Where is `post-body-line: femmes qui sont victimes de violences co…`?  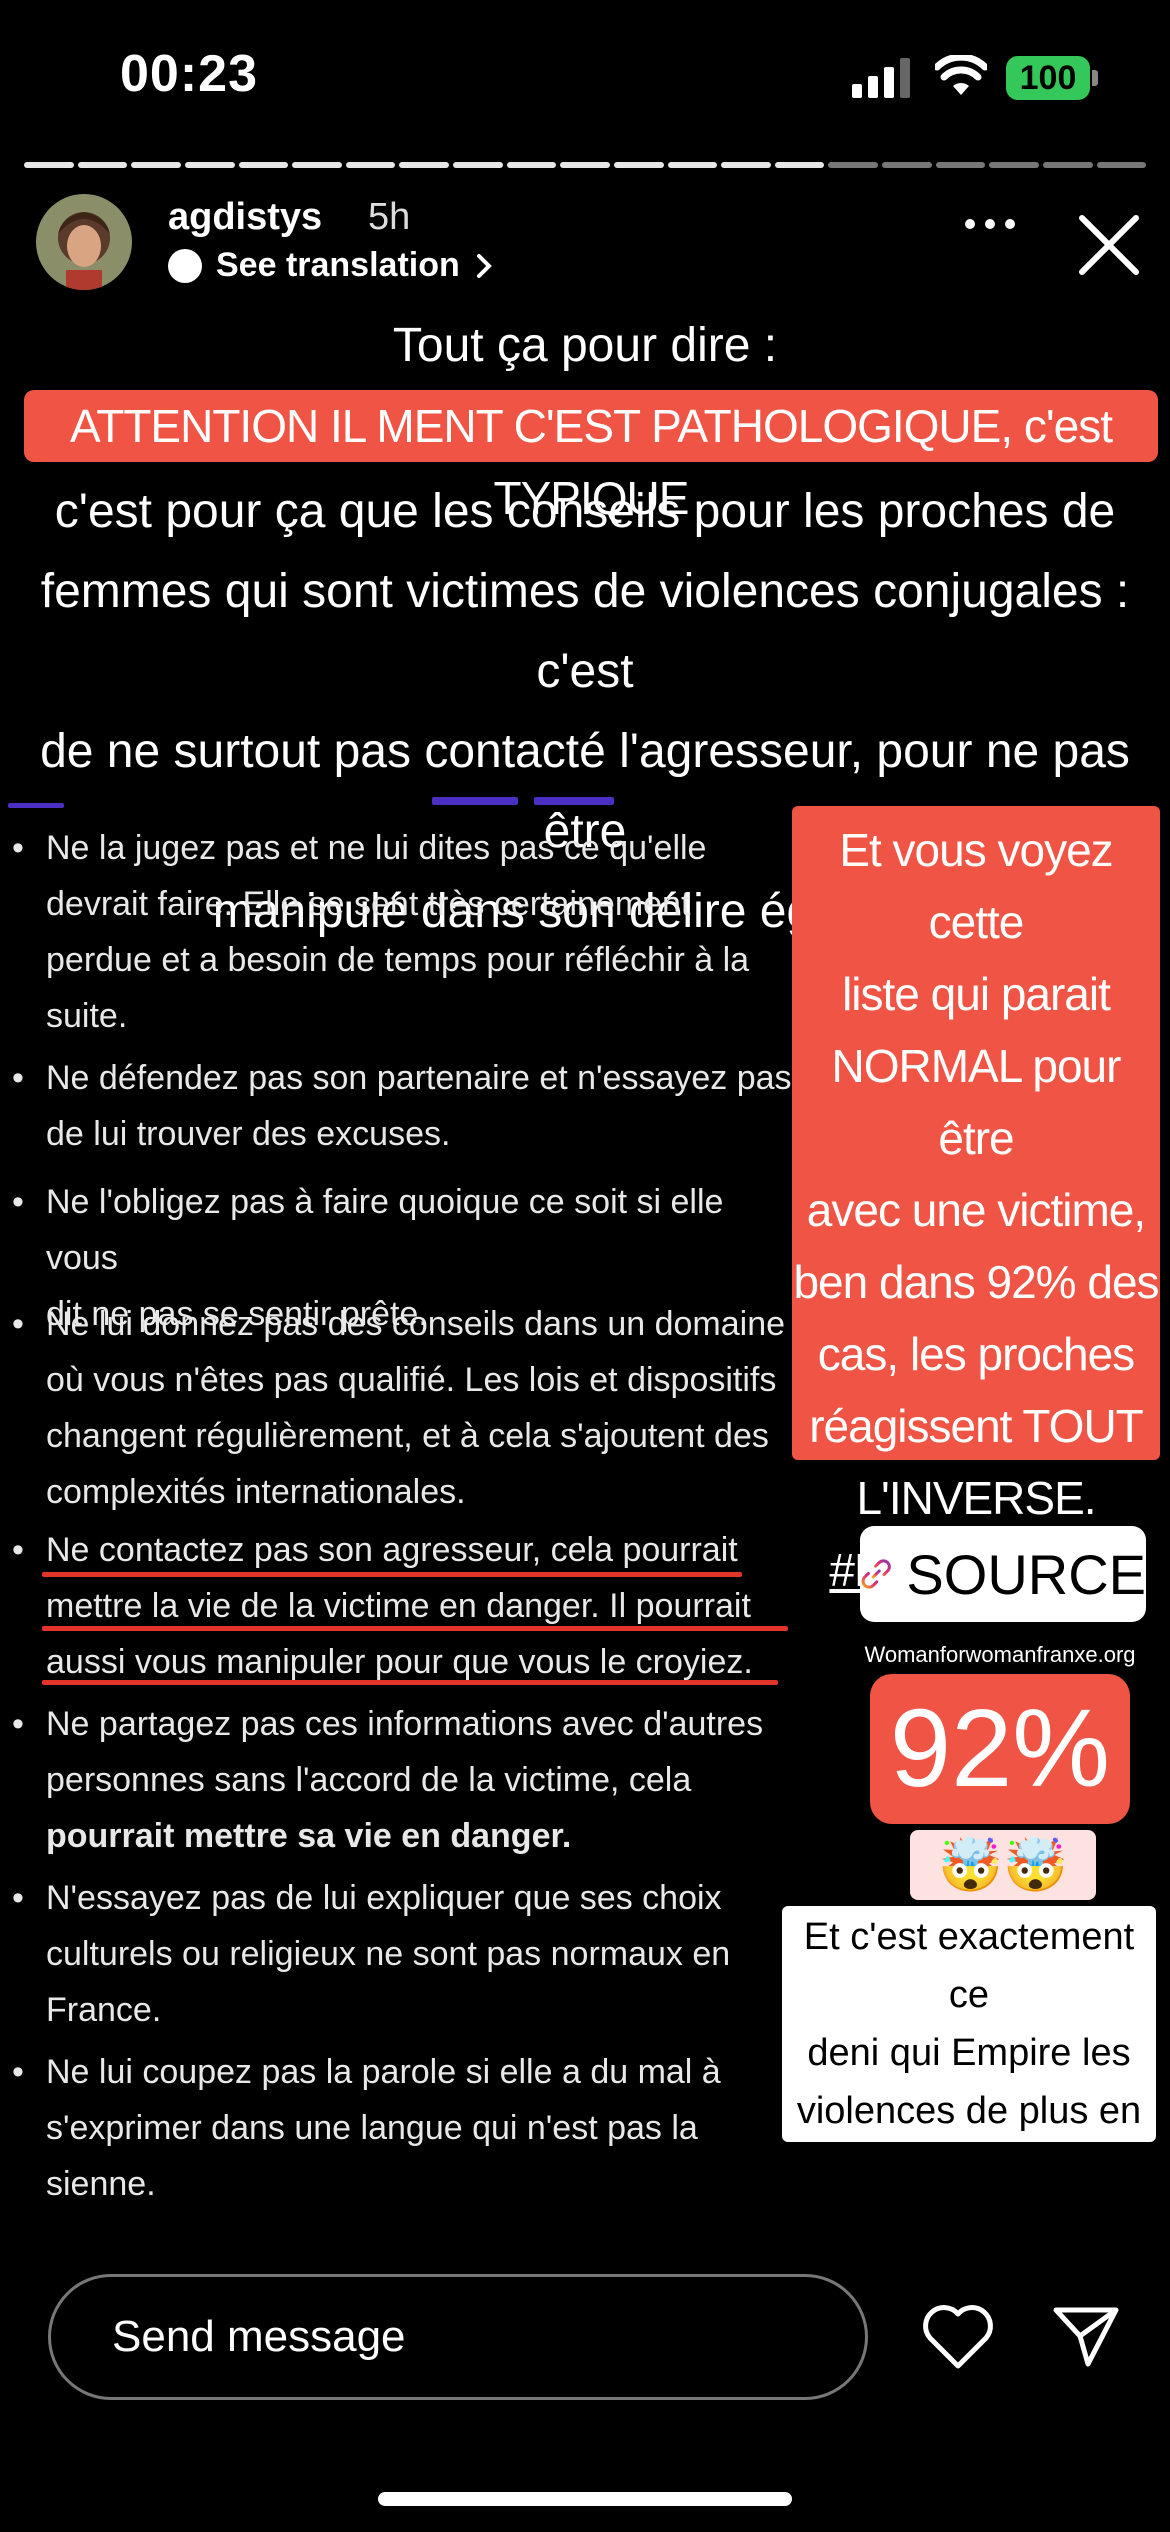 post-body-line: femmes qui sont victimes de violences co… is located at coordinates (585, 631).